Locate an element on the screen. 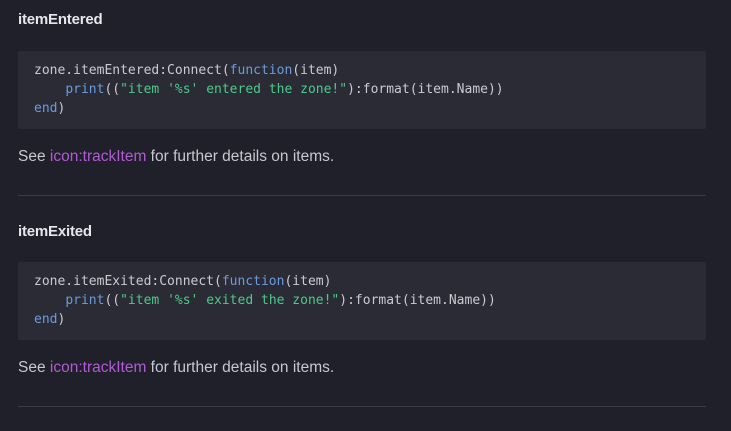  code-line-1: zone.itemEntered:Connect(function(item) is located at coordinates (187, 70).